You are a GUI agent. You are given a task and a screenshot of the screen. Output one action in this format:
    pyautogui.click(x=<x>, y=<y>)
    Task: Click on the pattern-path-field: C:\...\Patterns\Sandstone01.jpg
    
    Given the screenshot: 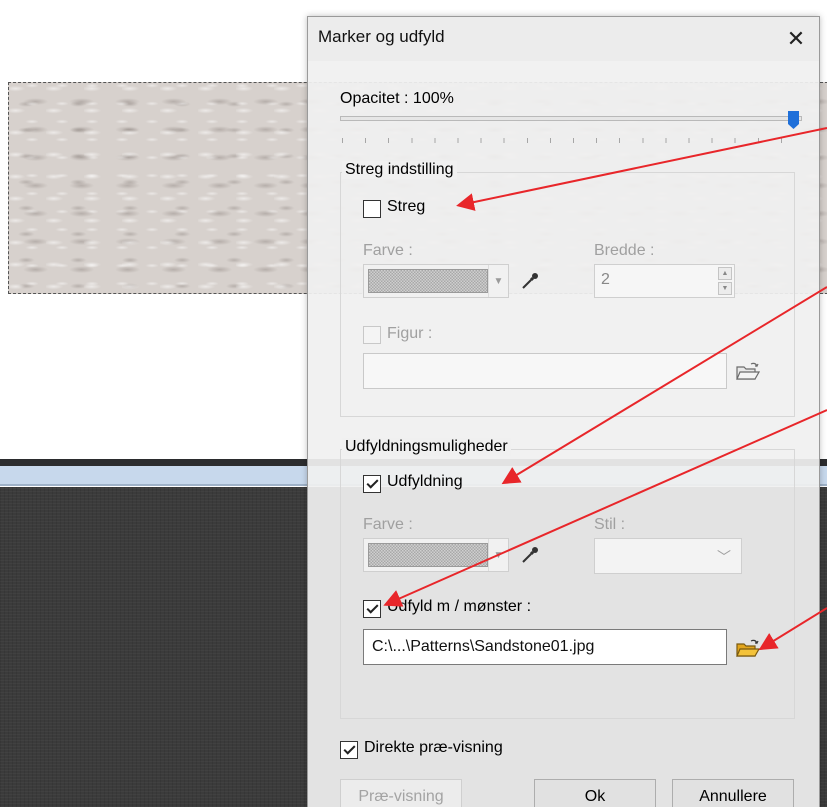 What is the action you would take?
    pyautogui.click(x=545, y=647)
    